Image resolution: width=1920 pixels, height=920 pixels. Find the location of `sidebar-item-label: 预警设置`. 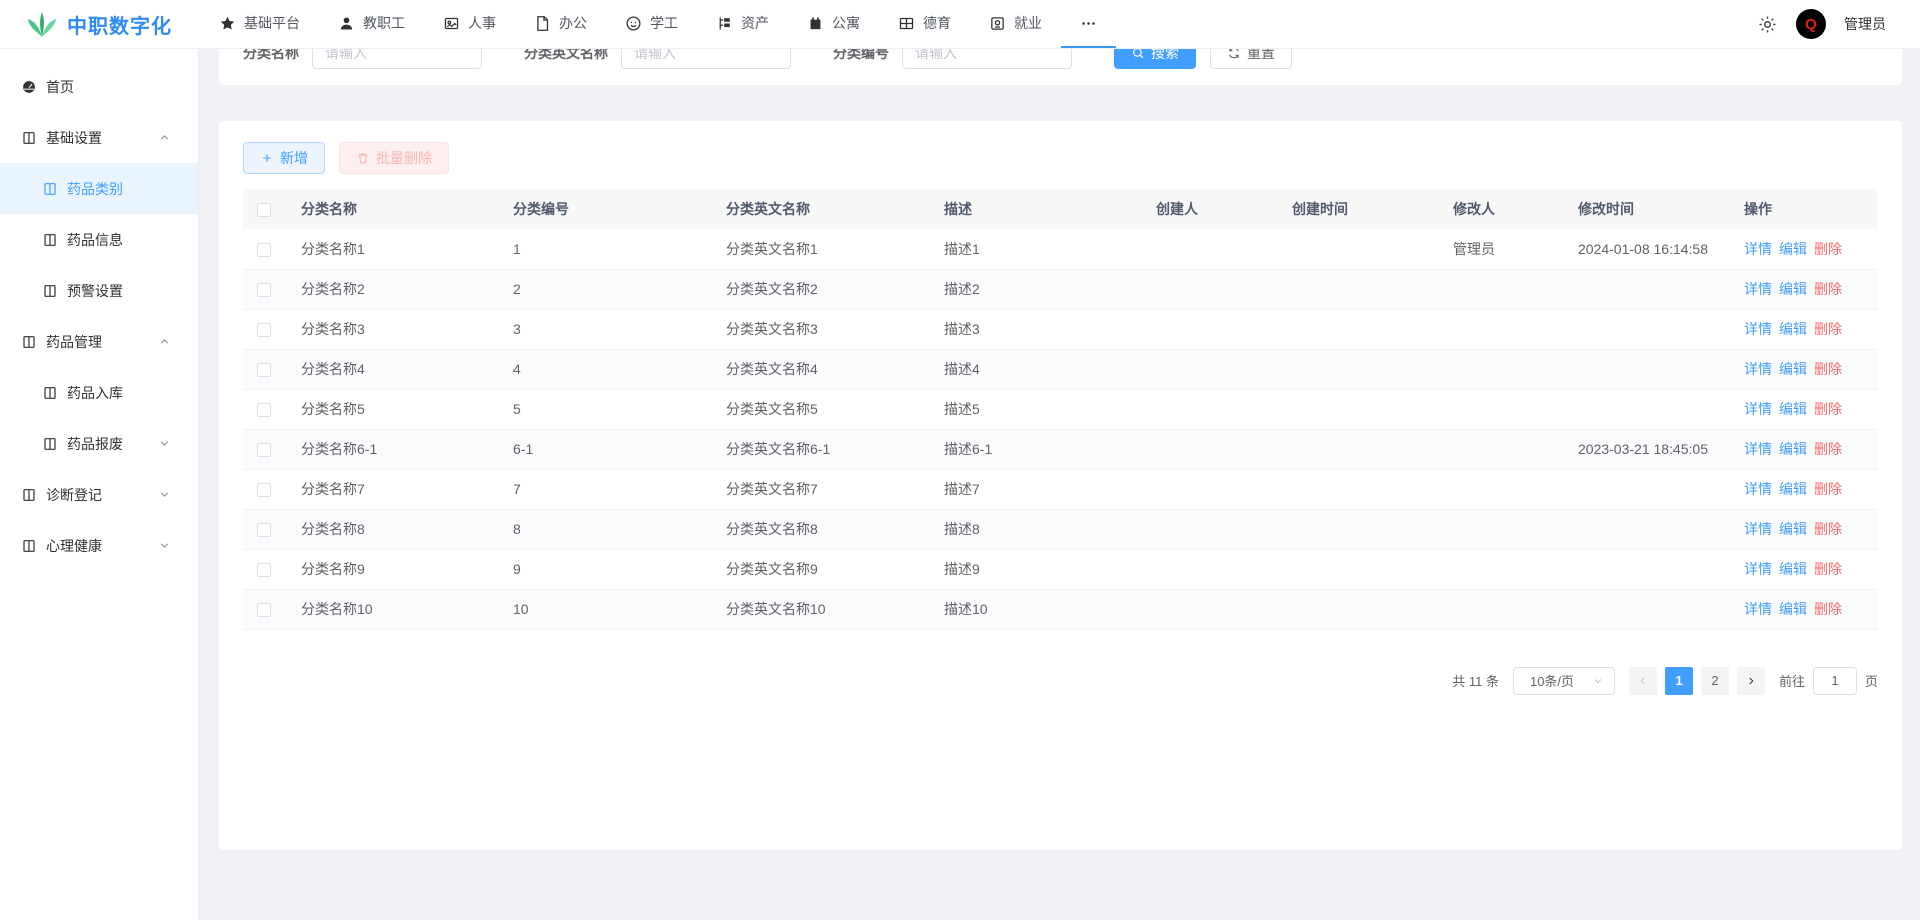

sidebar-item-label: 预警设置 is located at coordinates (95, 290).